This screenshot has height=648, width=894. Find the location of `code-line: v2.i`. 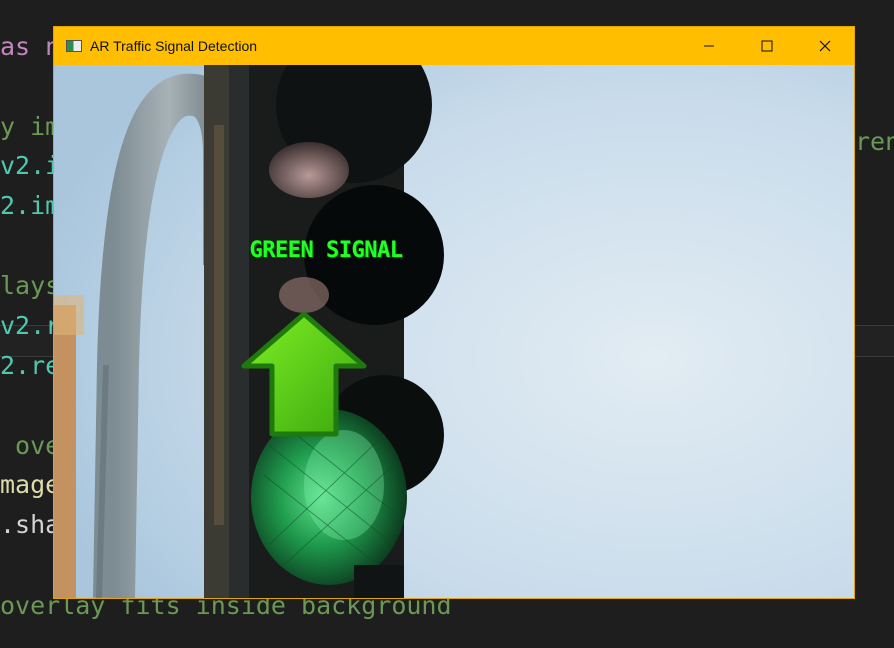

code-line: v2.i is located at coordinates (30, 165).